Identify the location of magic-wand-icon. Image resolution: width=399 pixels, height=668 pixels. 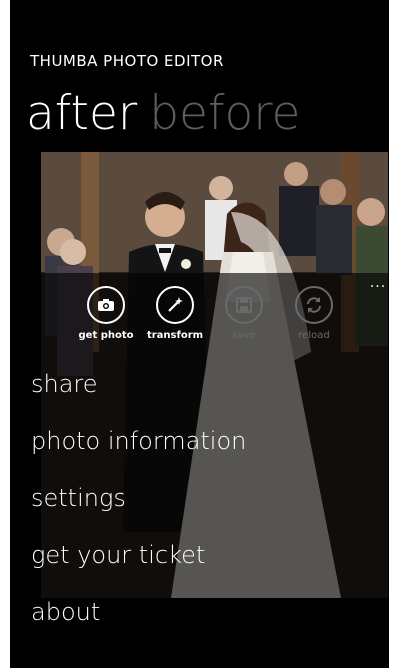
(175, 305).